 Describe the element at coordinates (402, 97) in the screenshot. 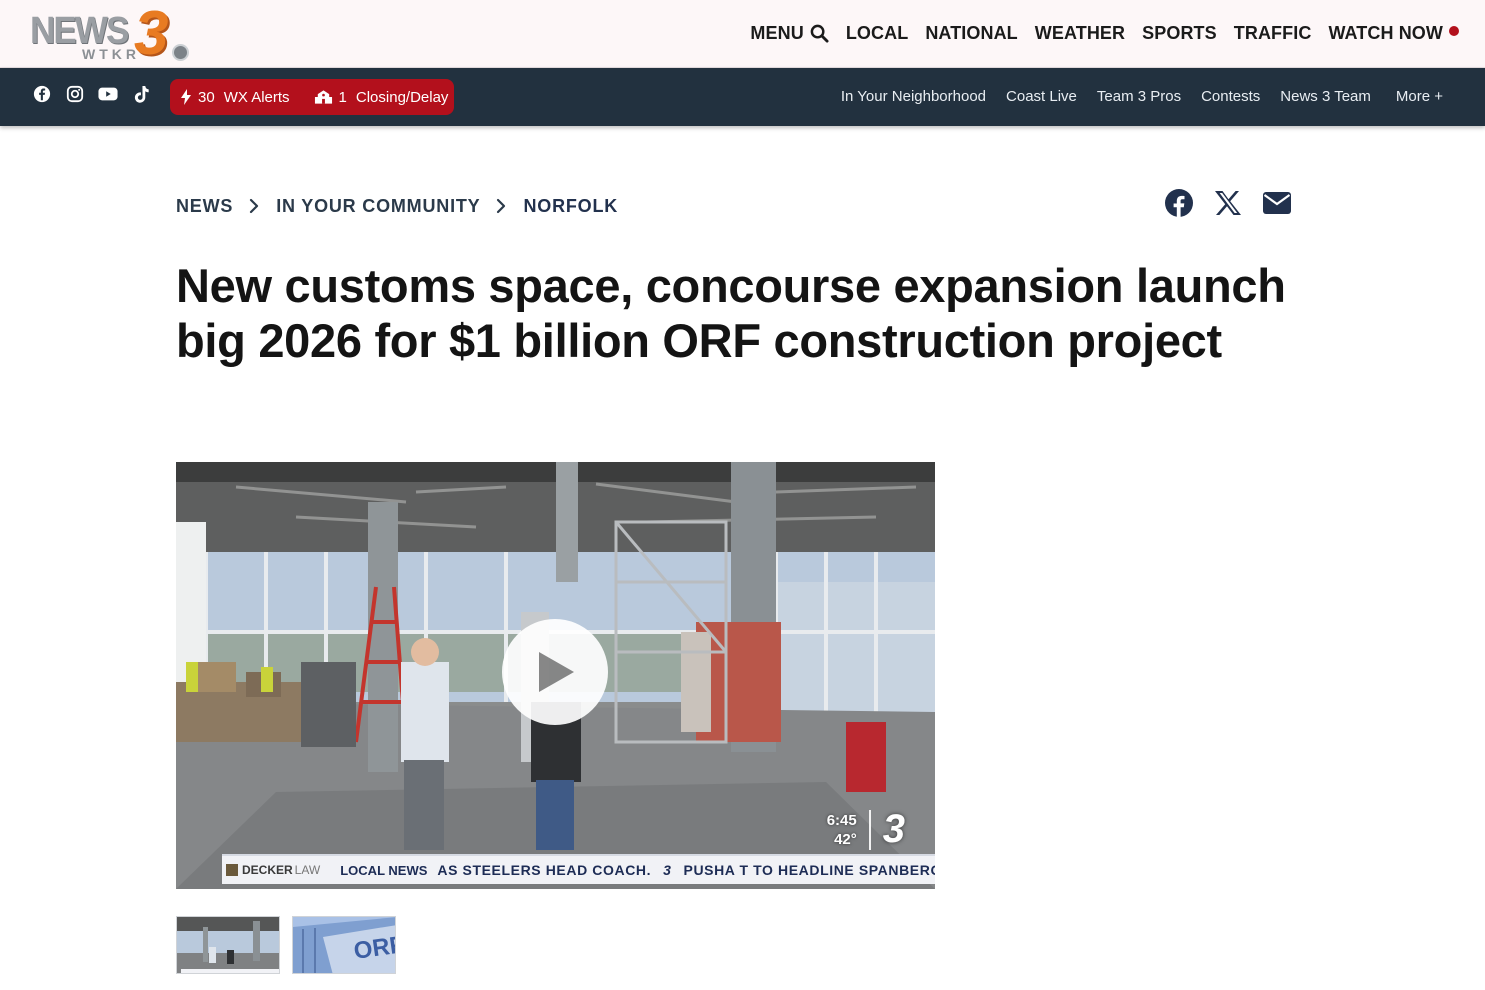

I see `closings-label: Closing/Delay` at that location.